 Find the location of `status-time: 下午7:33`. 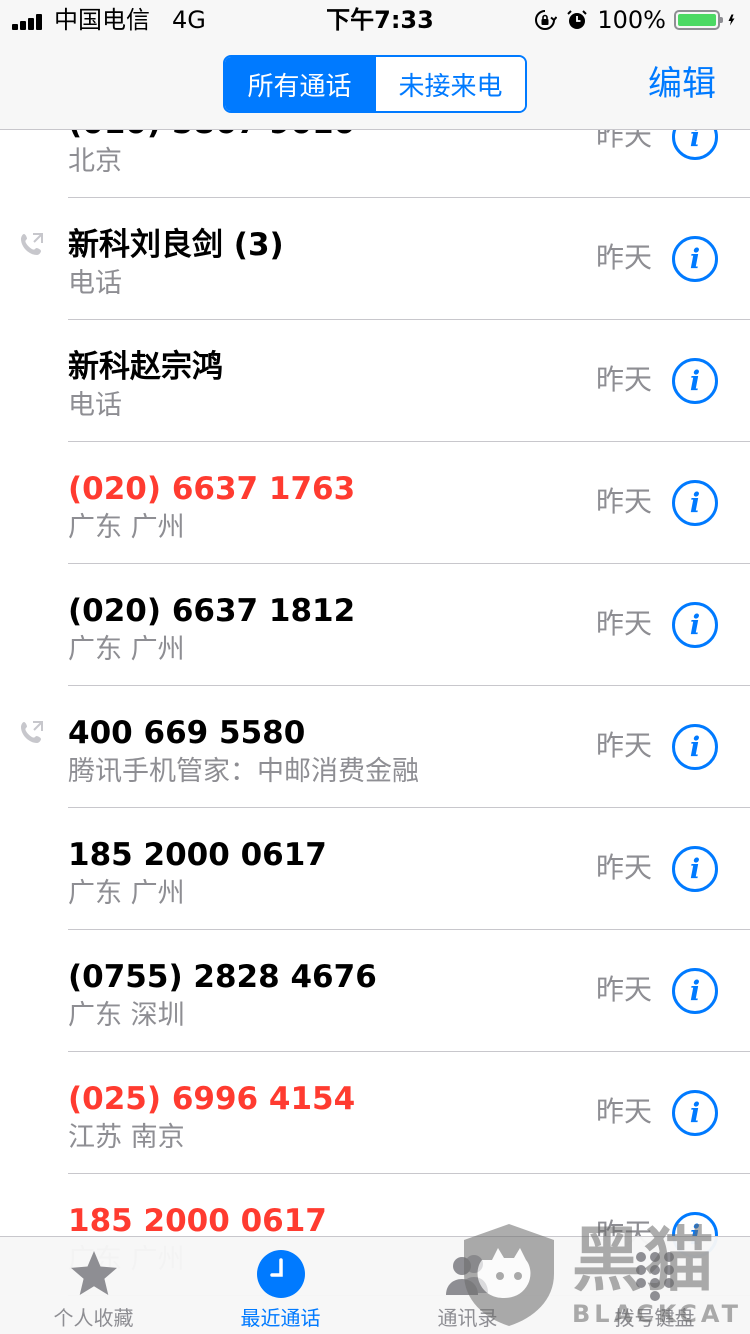

status-time: 下午7:33 is located at coordinates (380, 20).